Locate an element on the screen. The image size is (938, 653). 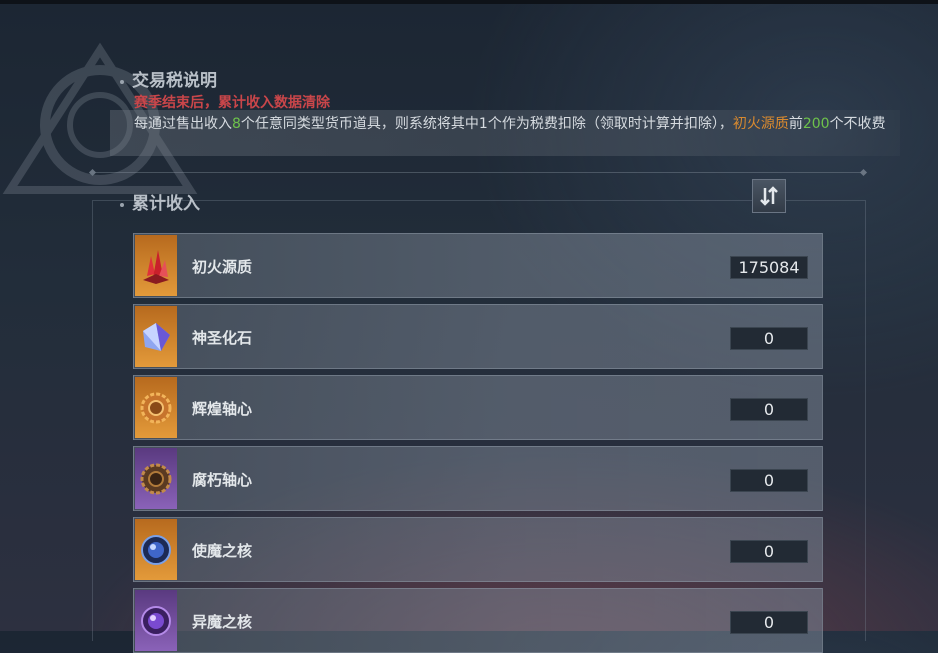
income-row-chuhuo: 初火源质 175084 is located at coordinates (478, 265).